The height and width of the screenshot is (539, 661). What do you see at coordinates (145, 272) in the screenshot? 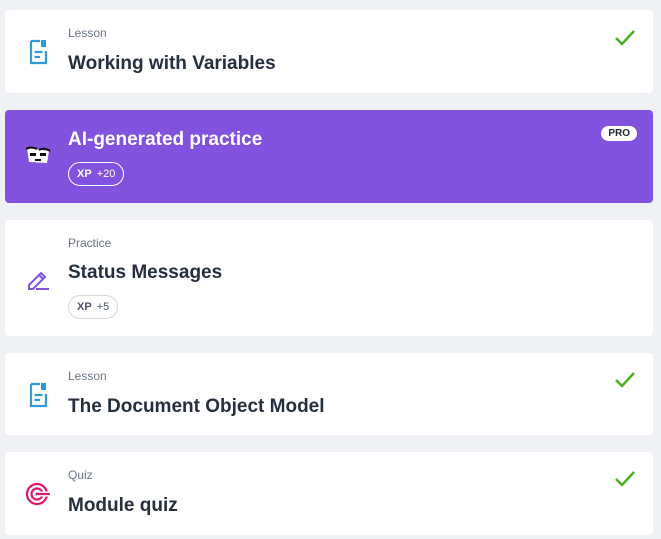
I see `item-title: Status Messages` at bounding box center [145, 272].